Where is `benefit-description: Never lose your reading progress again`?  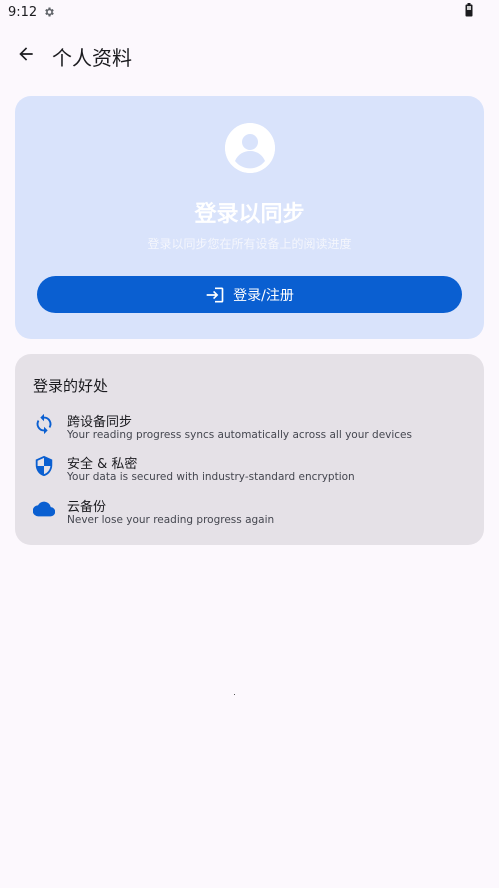 benefit-description: Never lose your reading progress again is located at coordinates (171, 520).